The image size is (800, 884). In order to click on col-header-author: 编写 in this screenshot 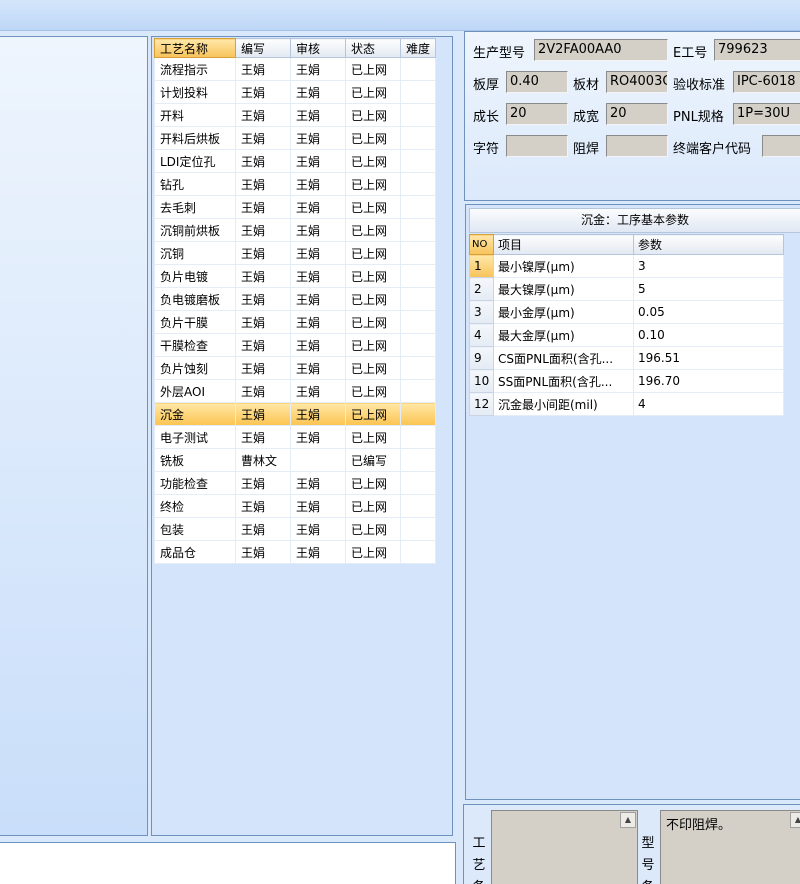, I will do `click(263, 48)`.